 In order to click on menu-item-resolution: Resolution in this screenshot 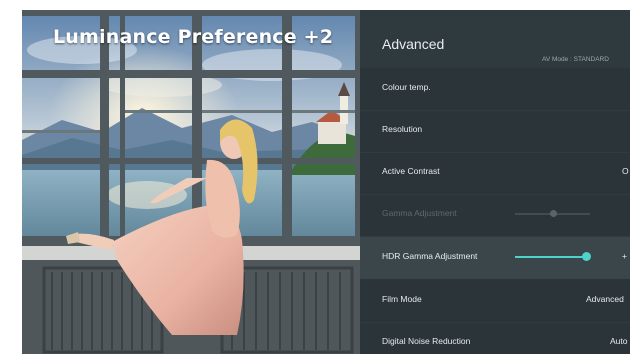, I will do `click(495, 131)`.